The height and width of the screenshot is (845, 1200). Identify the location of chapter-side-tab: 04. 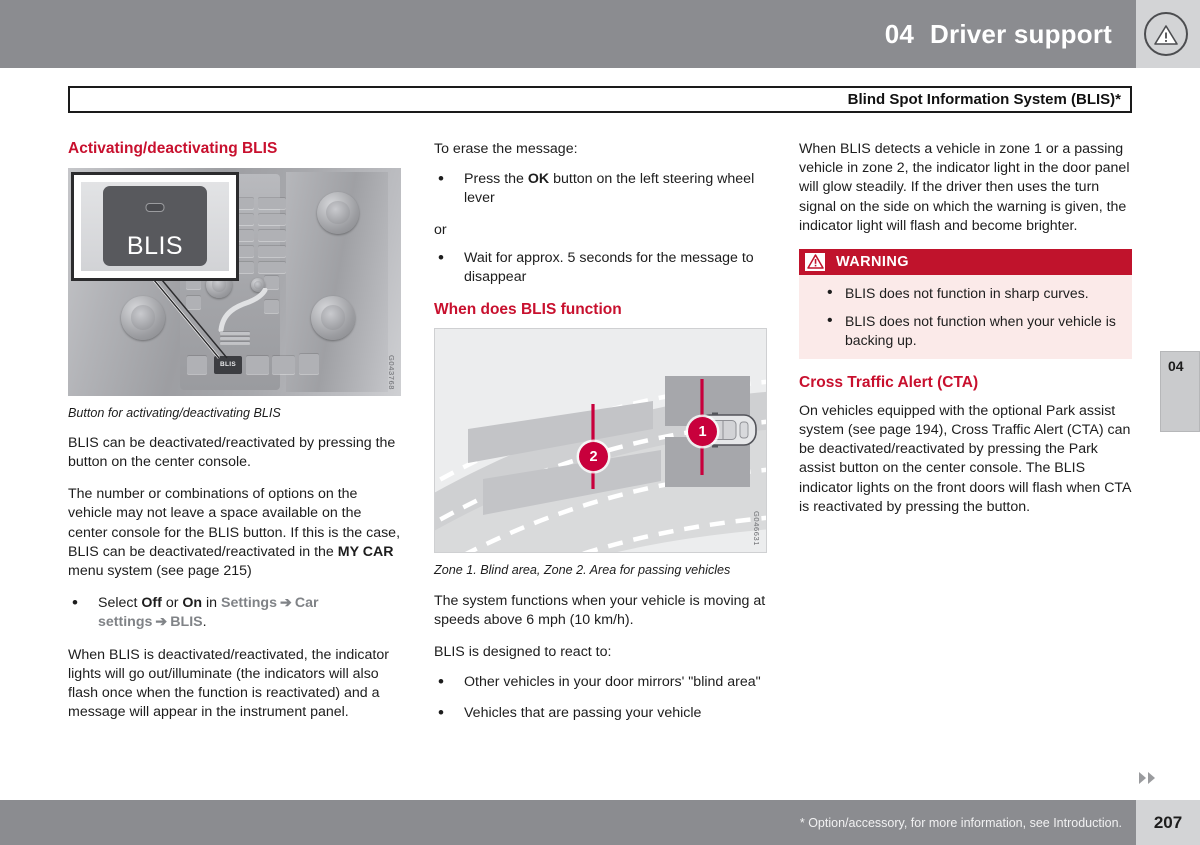
(1180, 391).